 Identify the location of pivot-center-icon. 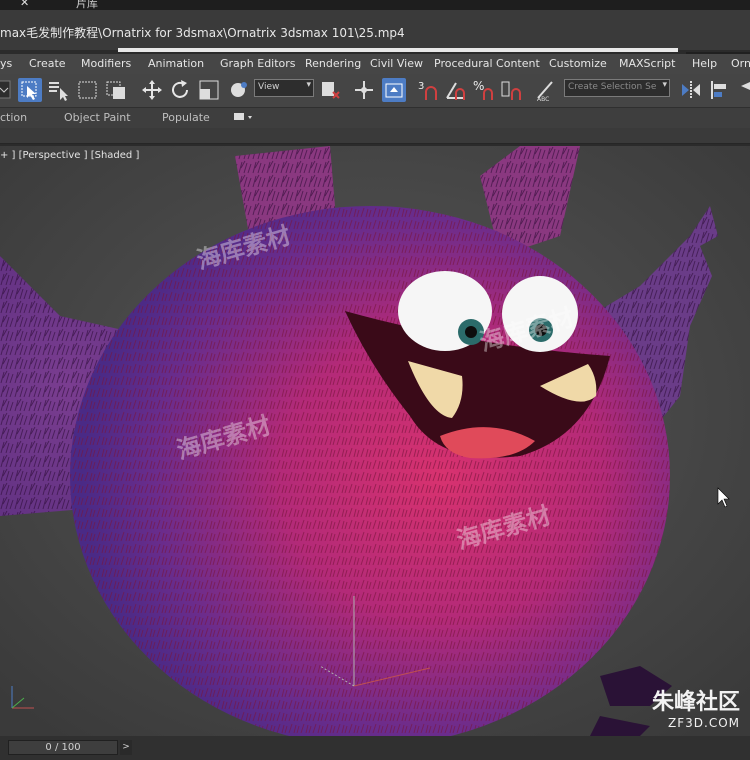
(331, 90).